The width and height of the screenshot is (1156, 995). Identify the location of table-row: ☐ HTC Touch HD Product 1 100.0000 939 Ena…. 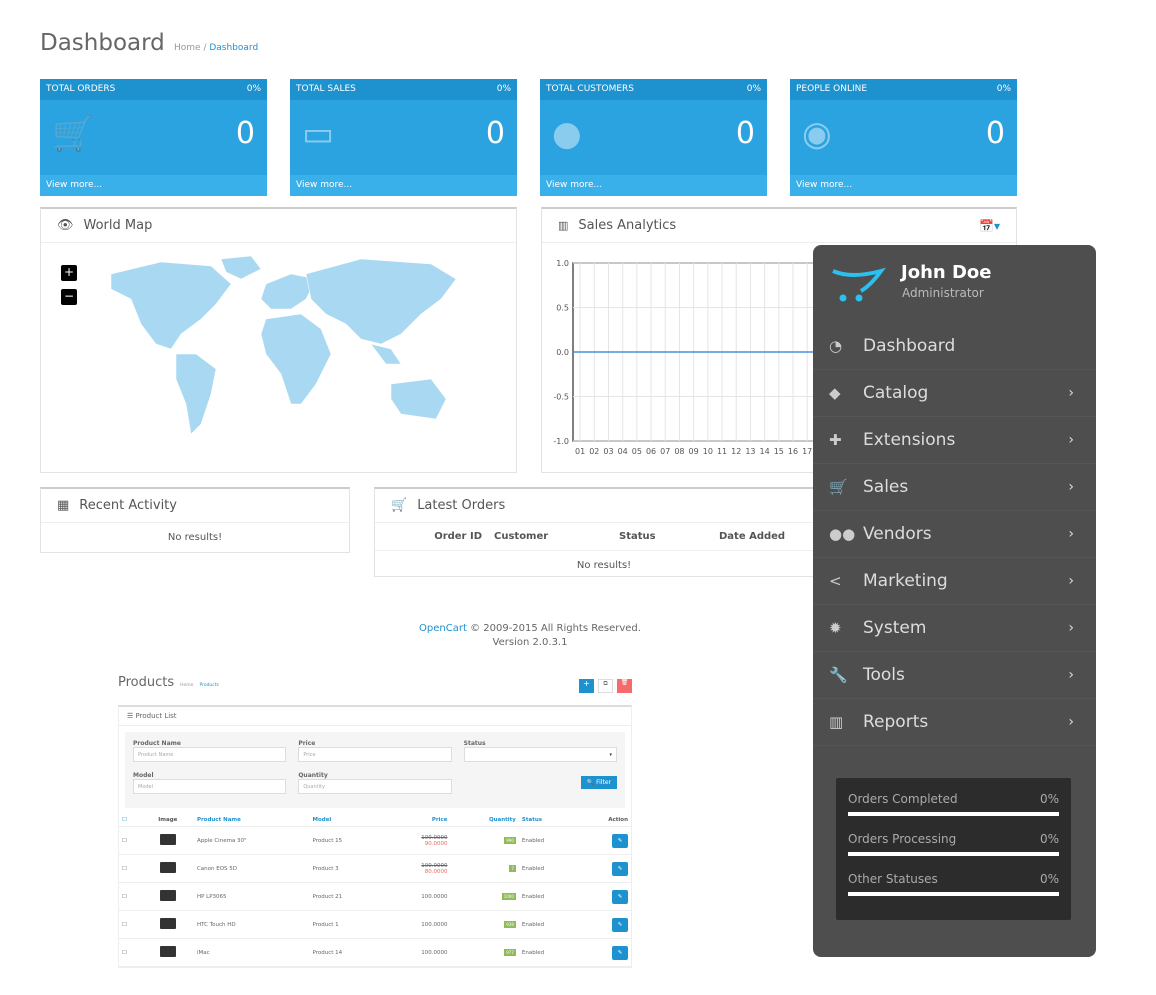
(375, 924).